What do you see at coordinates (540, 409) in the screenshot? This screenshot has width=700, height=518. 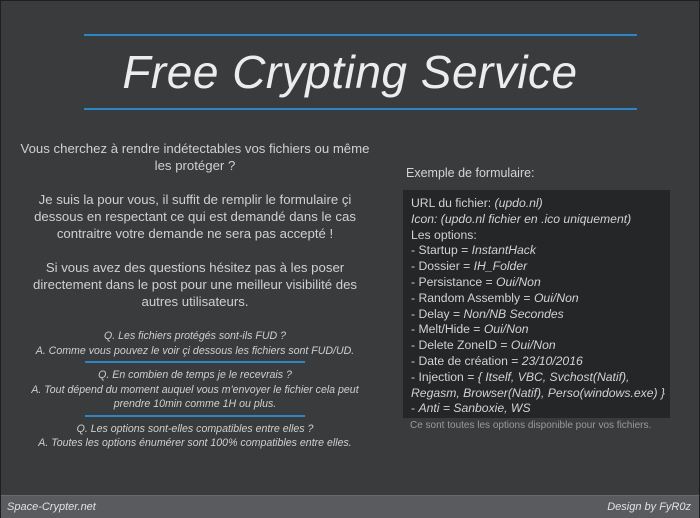 I see `example-line: - Anti = Sanboxie, WS` at bounding box center [540, 409].